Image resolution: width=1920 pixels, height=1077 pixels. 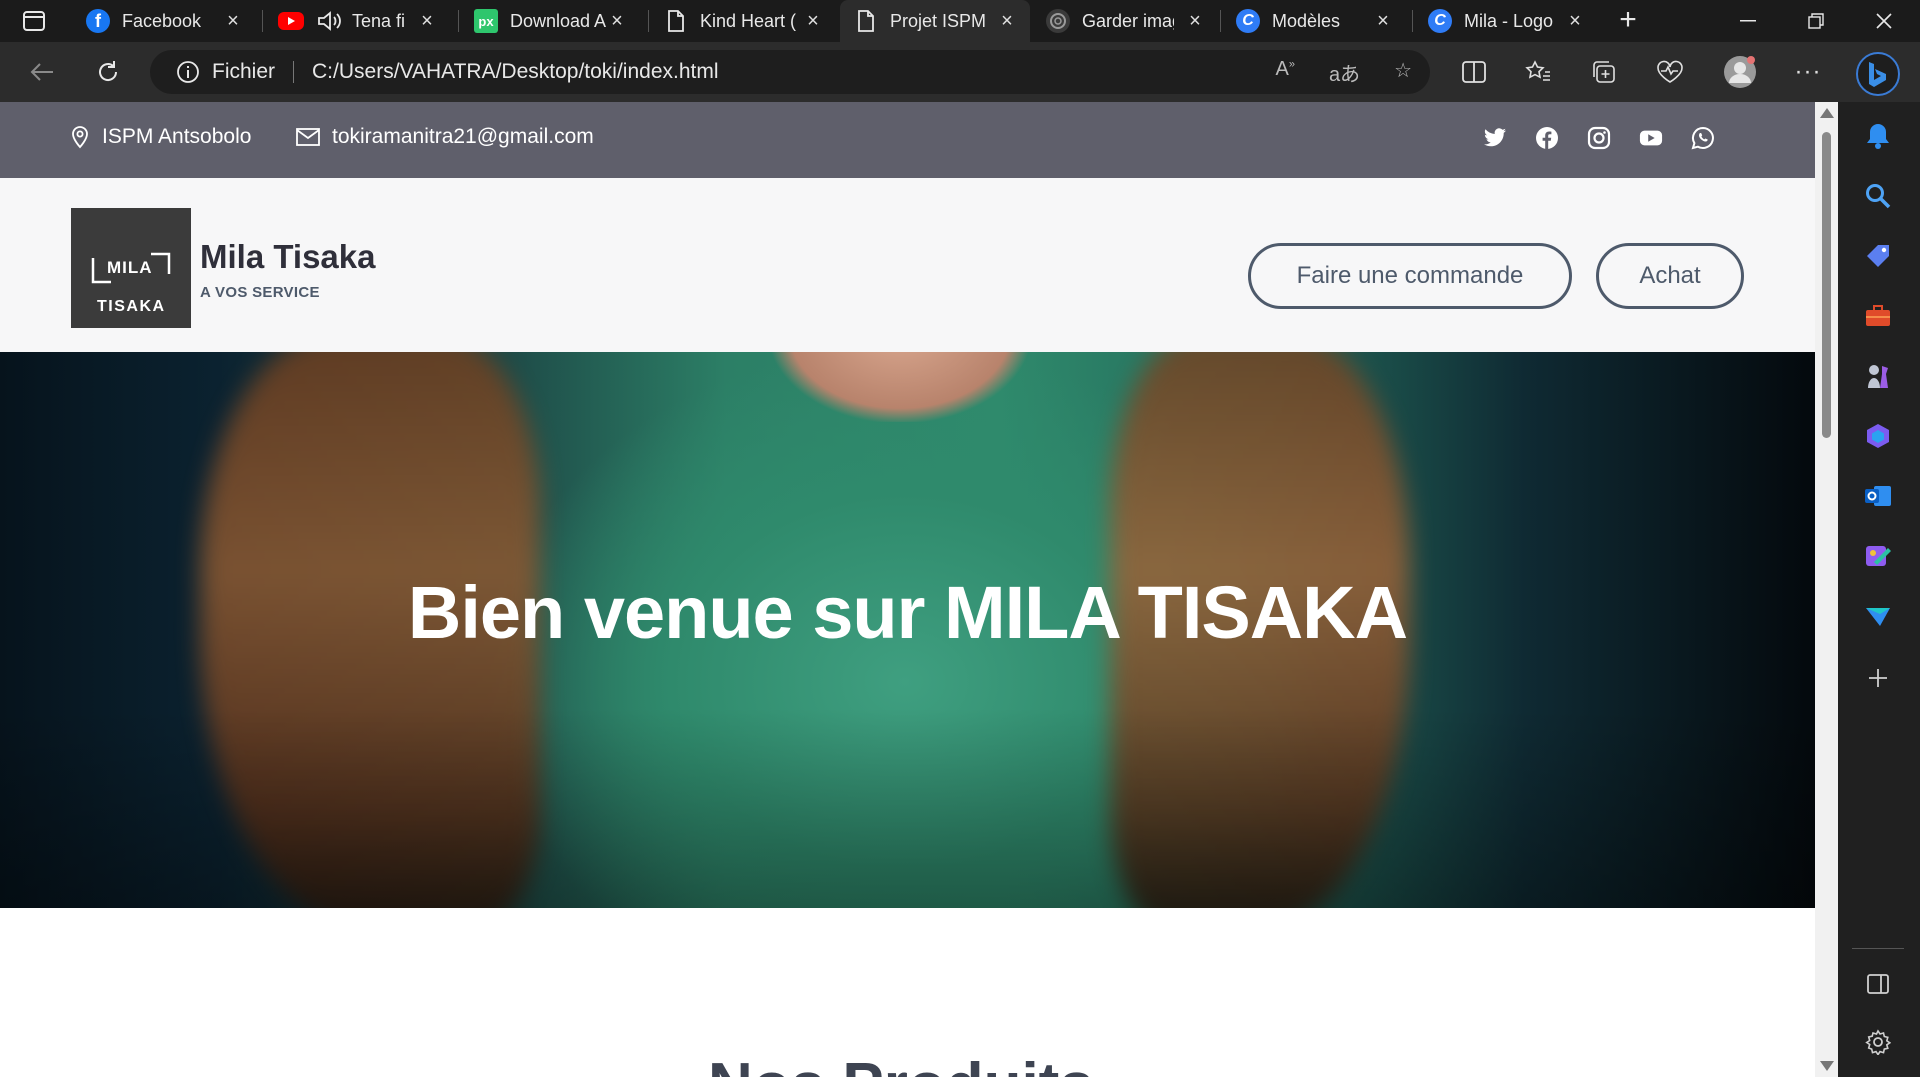 What do you see at coordinates (1826, 285) in the screenshot?
I see `scrollbar-thumb` at bounding box center [1826, 285].